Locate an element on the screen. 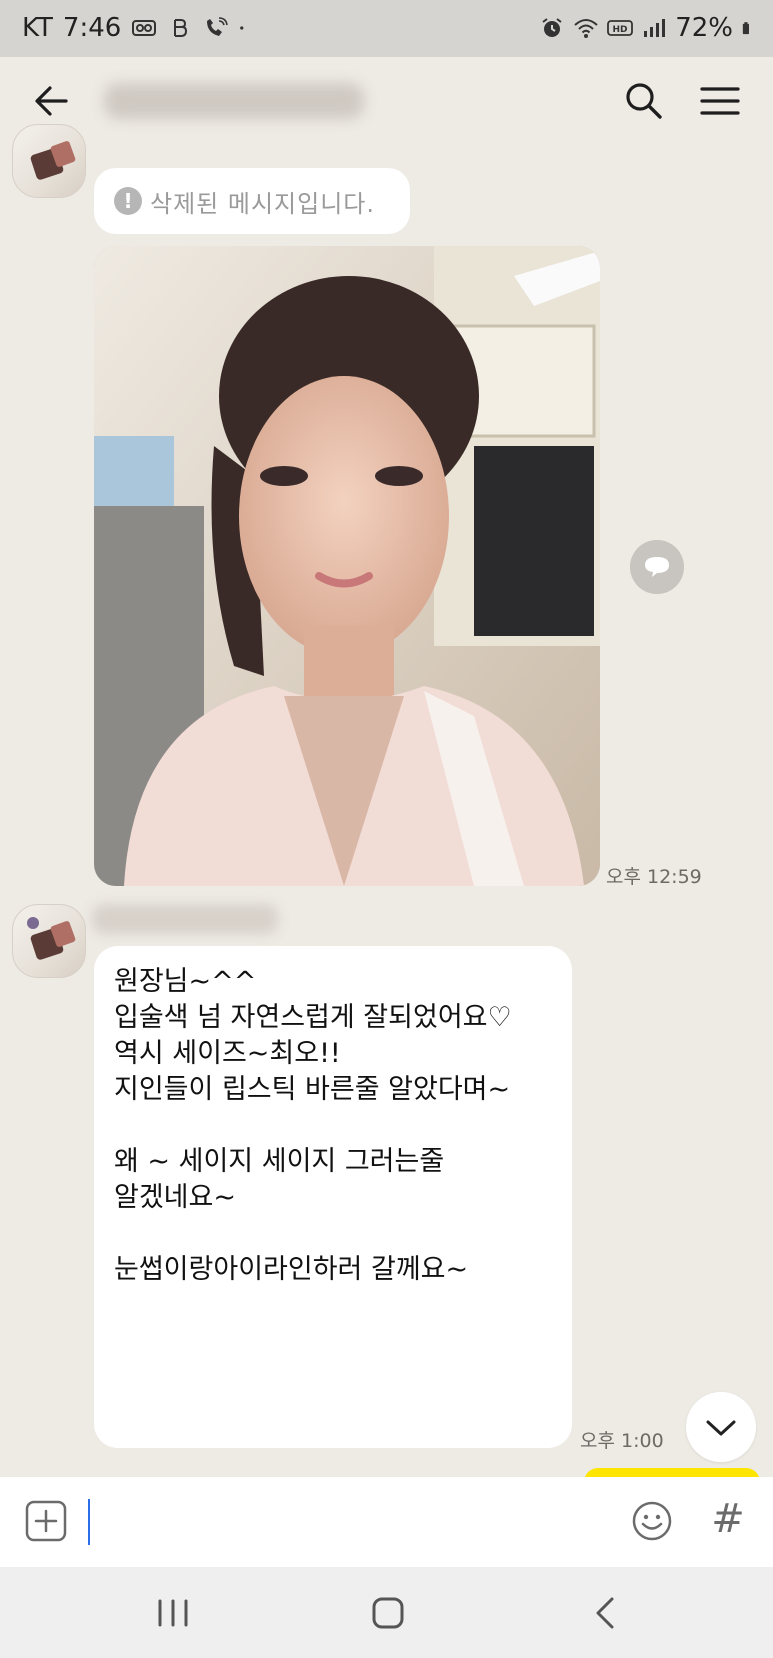 This screenshot has width=773, height=1658. home-icon is located at coordinates (388, 1613).